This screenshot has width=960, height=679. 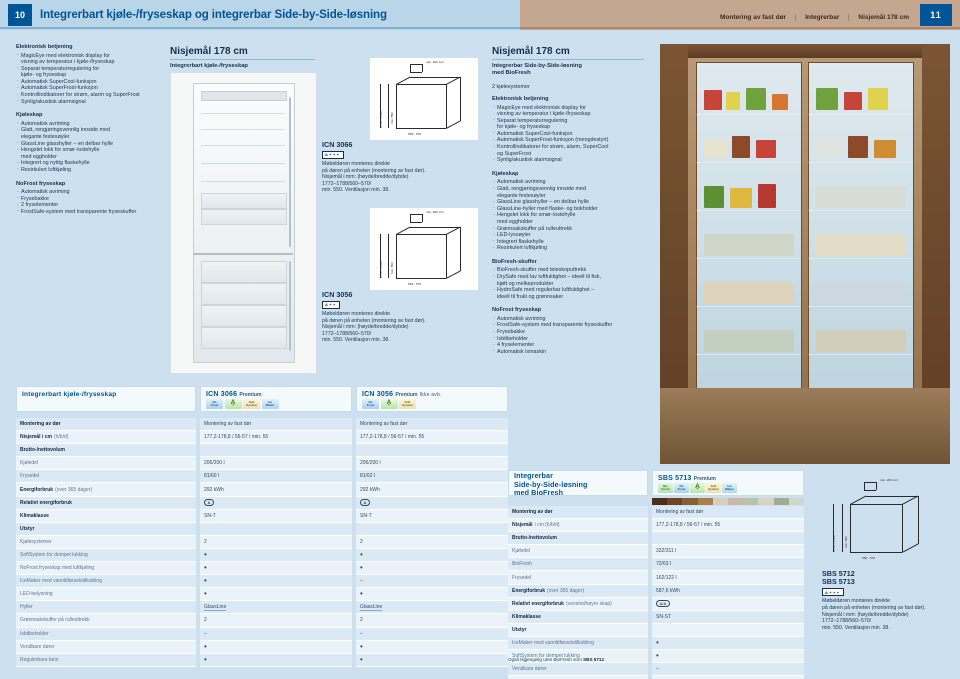 I want to click on product-name-icn3056: ICN 3056 Premium Ikke avb., so click(x=402, y=394).